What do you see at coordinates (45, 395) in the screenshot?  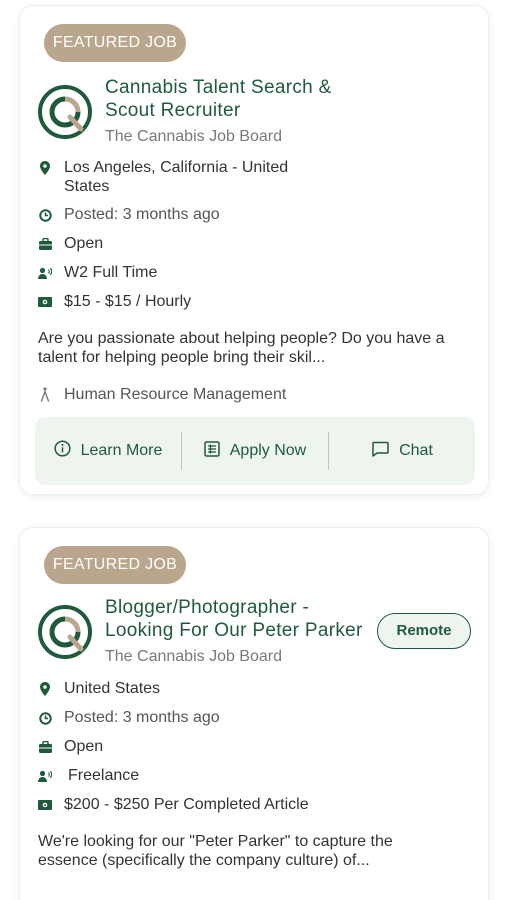 I see `person-walking-icon` at bounding box center [45, 395].